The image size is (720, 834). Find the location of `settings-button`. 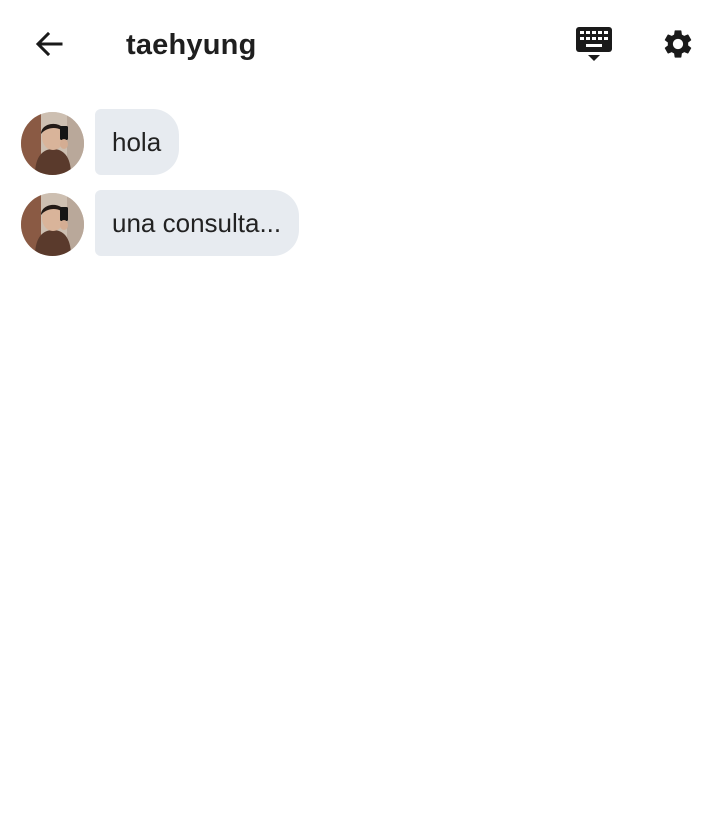

settings-button is located at coordinates (678, 46).